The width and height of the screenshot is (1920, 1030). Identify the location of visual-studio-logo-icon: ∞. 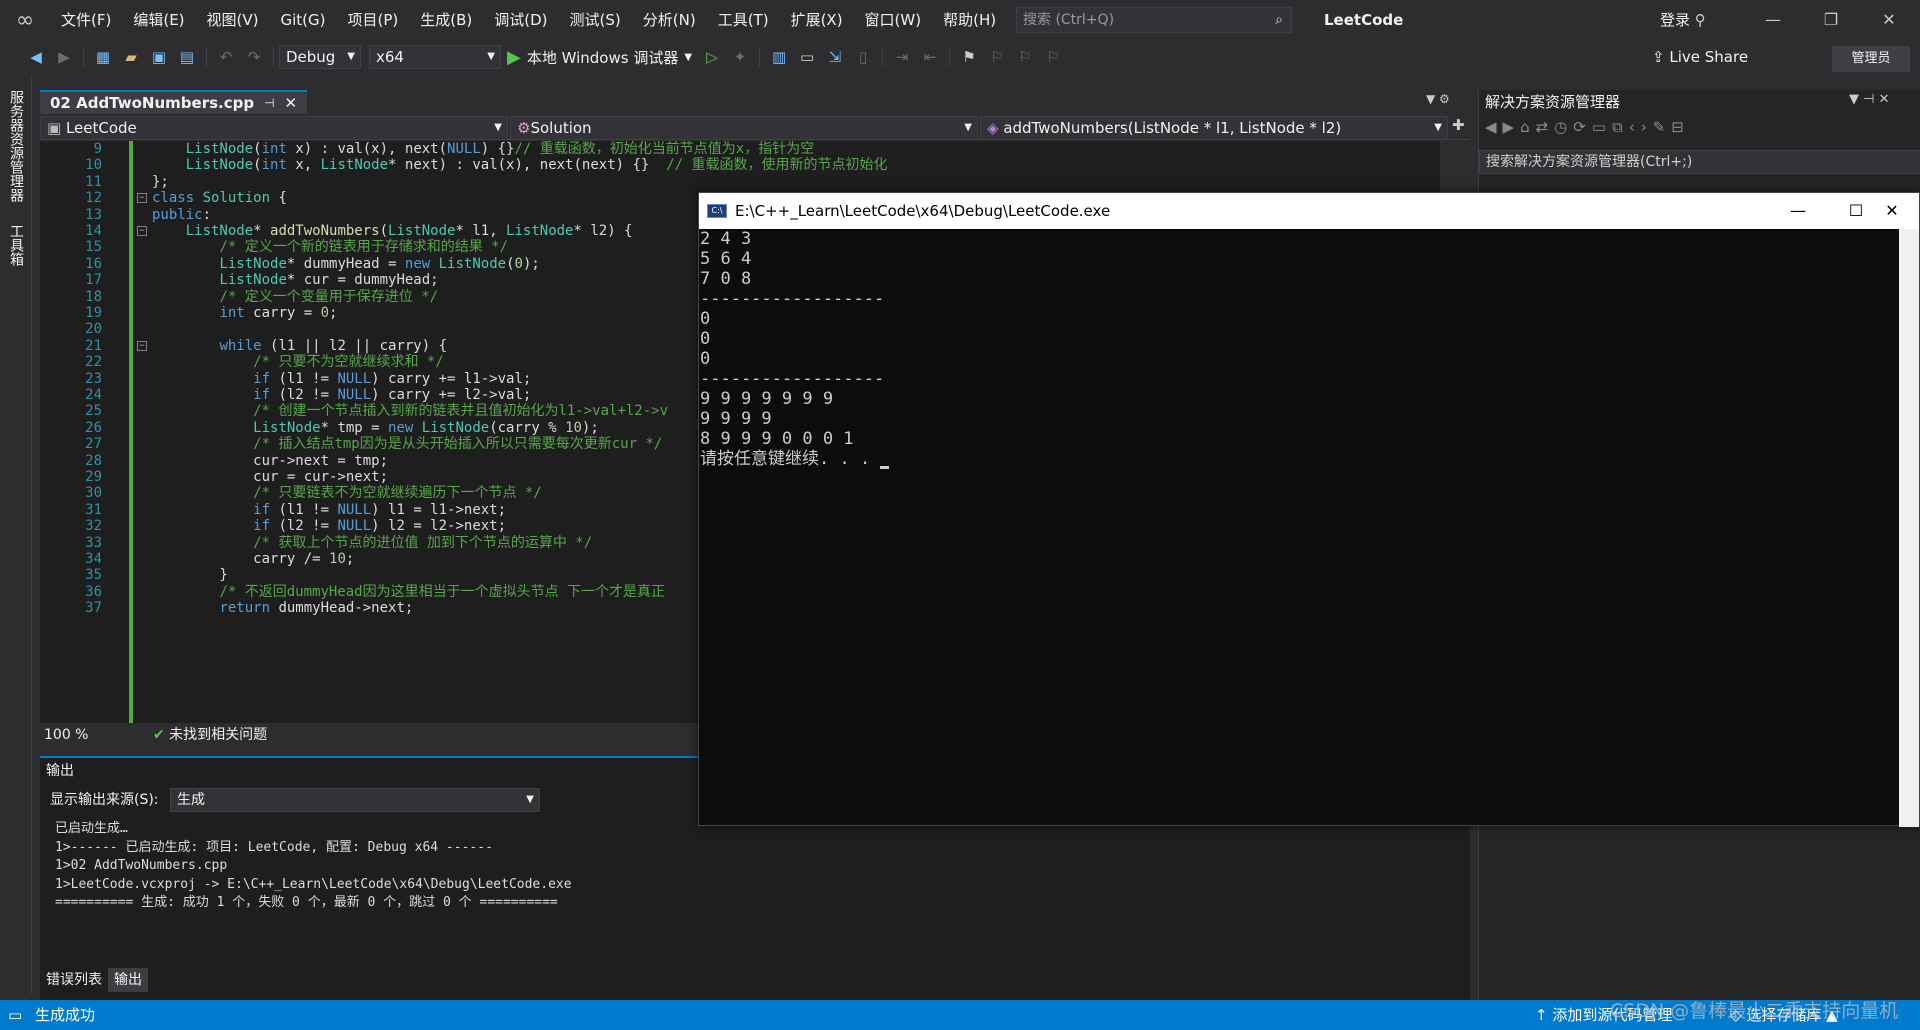
(25, 20).